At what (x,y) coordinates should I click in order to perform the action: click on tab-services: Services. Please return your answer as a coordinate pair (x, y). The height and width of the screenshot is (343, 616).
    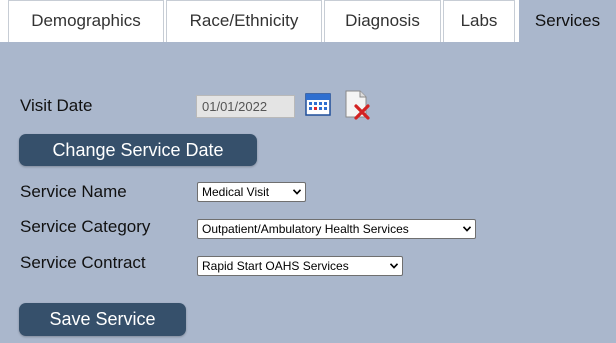
    Looking at the image, I should click on (567, 21).